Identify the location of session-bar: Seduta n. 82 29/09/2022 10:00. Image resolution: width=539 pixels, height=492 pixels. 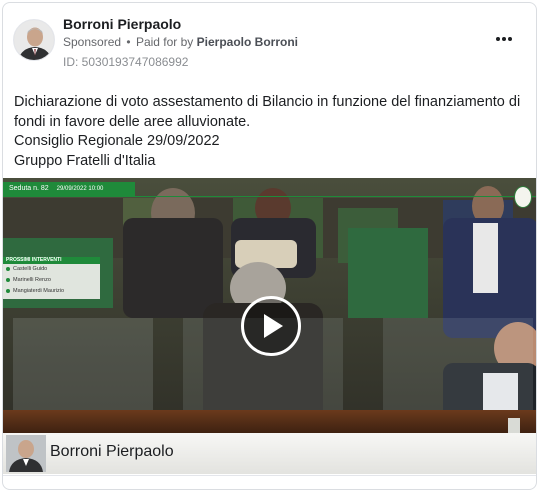
(69, 189).